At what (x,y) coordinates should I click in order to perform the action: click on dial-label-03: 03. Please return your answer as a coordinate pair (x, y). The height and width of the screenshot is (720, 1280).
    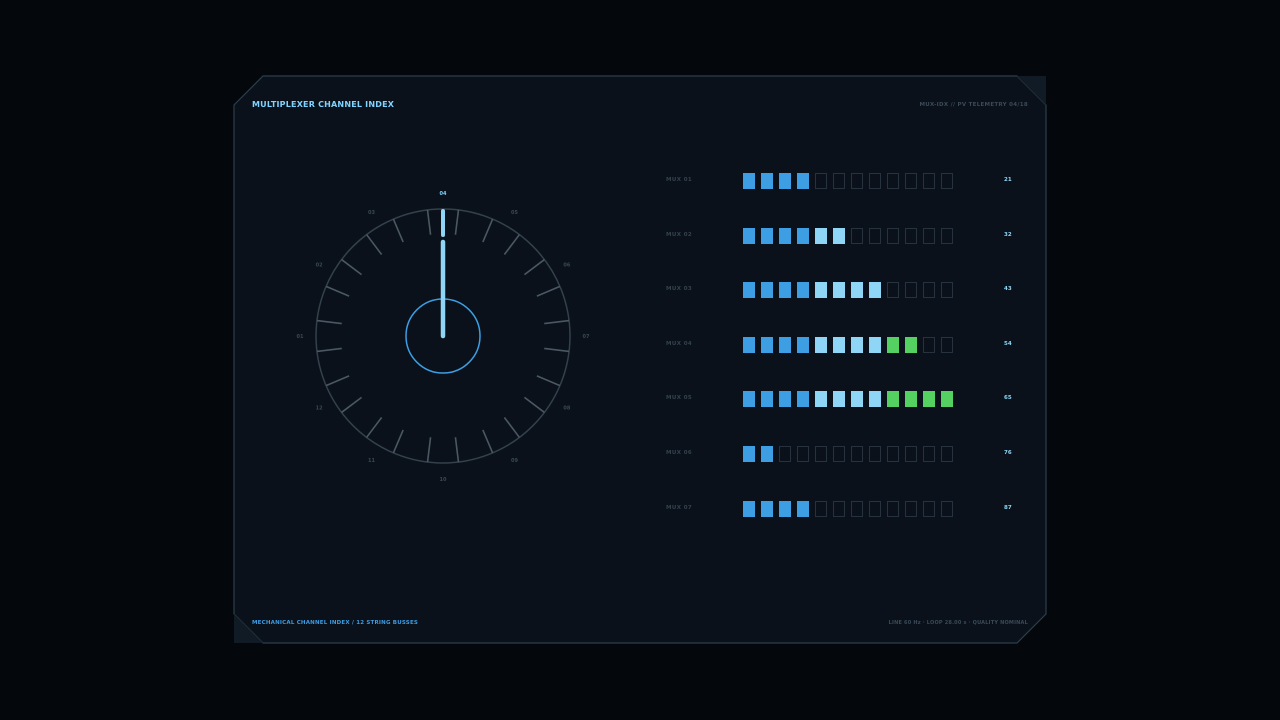
    Looking at the image, I should click on (371, 213).